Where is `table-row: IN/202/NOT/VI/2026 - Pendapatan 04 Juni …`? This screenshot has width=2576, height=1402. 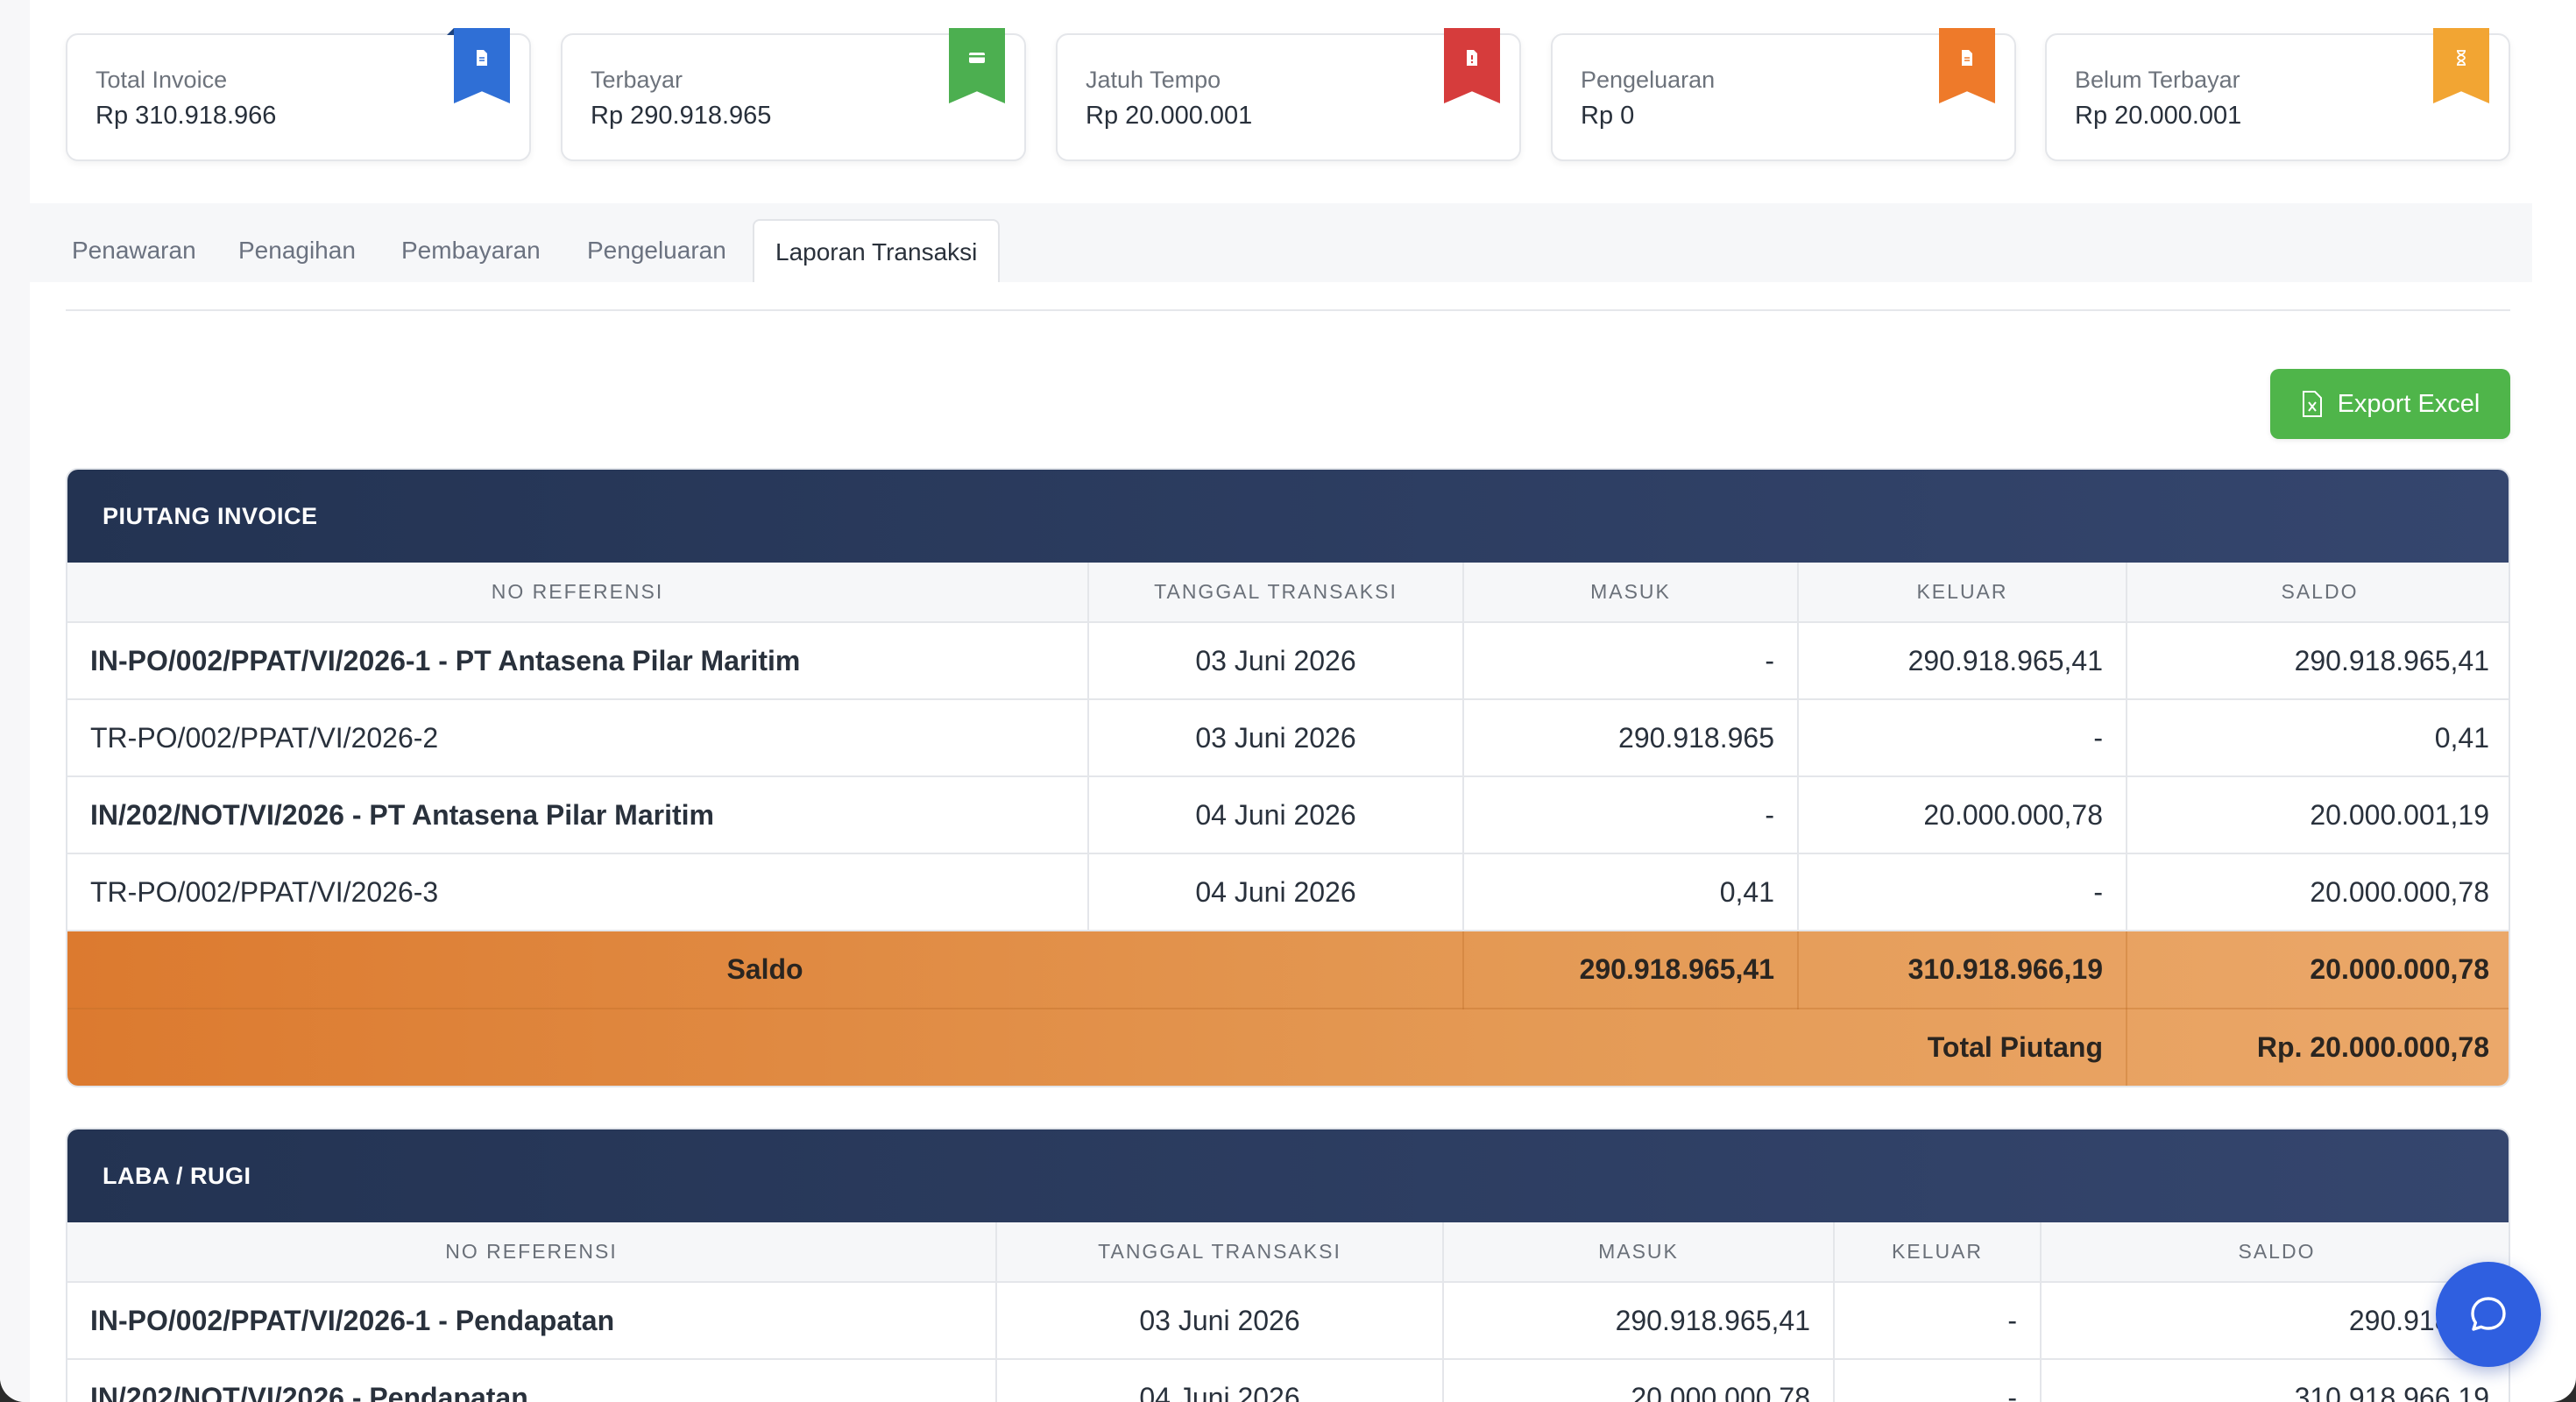
table-row: IN/202/NOT/VI/2026 - Pendapatan 04 Juni … is located at coordinates (1288, 1380).